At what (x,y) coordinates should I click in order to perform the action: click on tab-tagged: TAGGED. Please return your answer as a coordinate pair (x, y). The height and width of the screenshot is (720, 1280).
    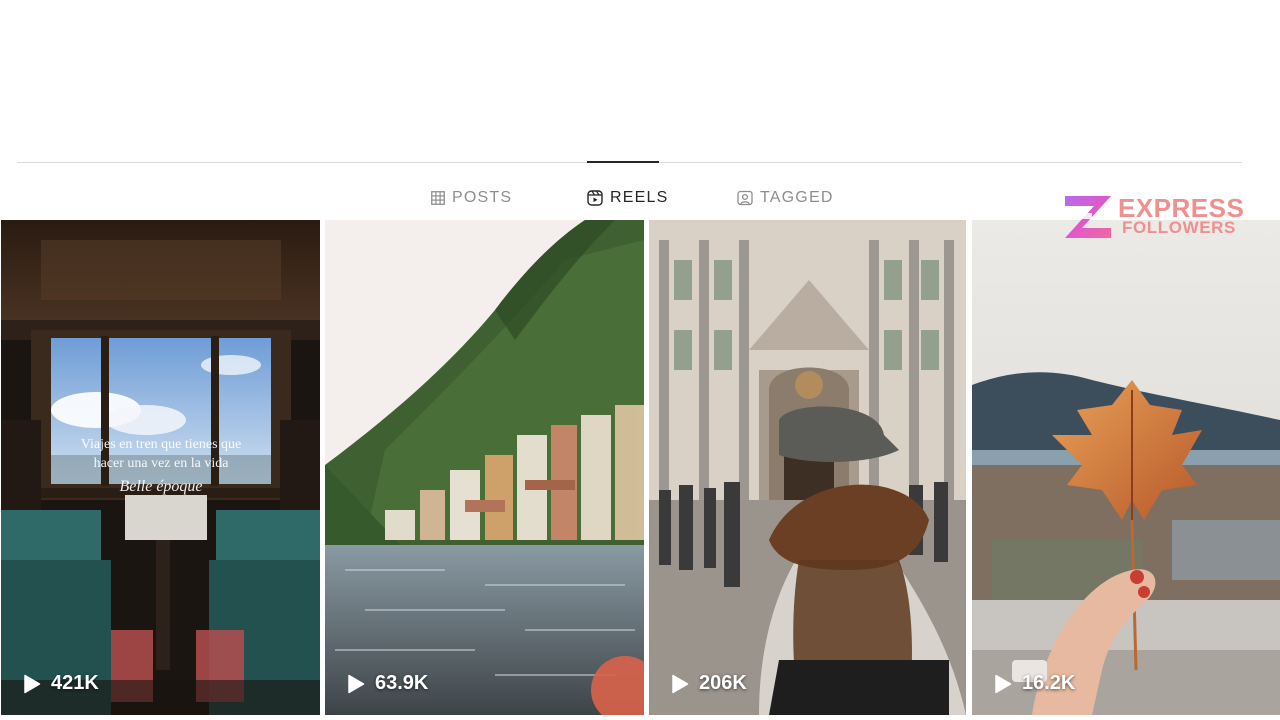
    Looking at the image, I should click on (785, 198).